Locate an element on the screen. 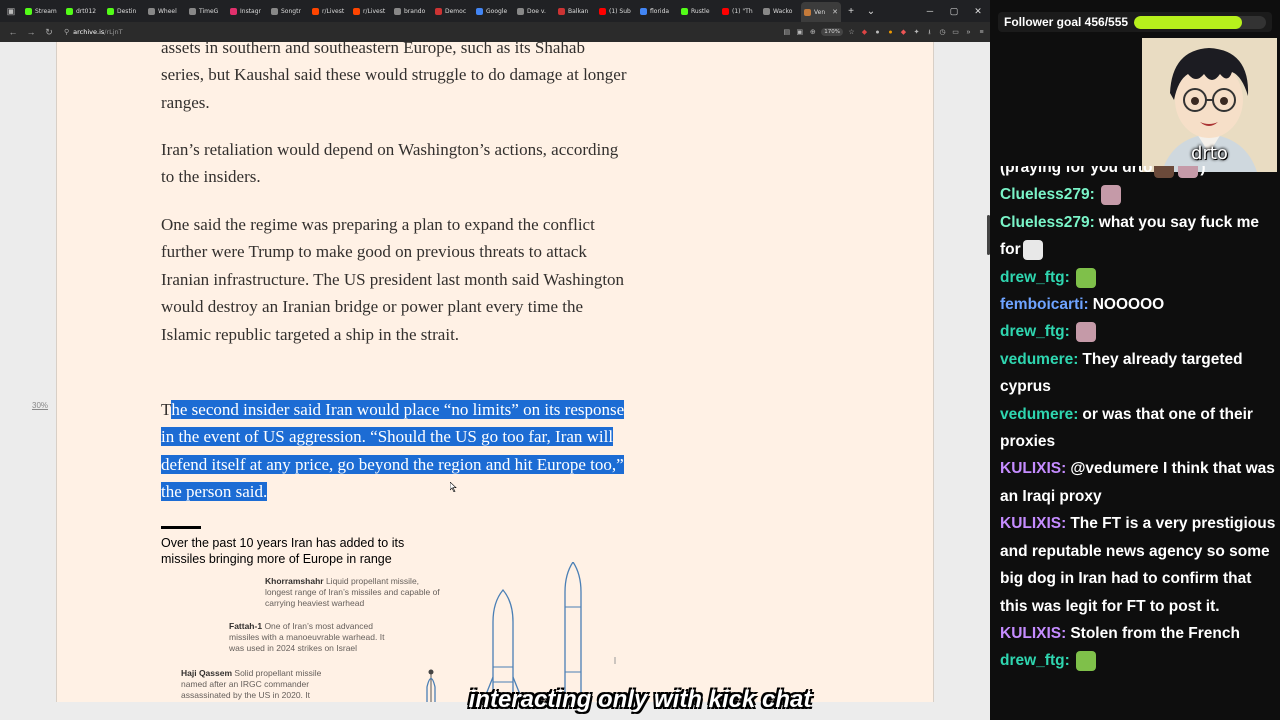 This screenshot has width=1280, height=720. annotation-name: Khorramshahr is located at coordinates (294, 581).